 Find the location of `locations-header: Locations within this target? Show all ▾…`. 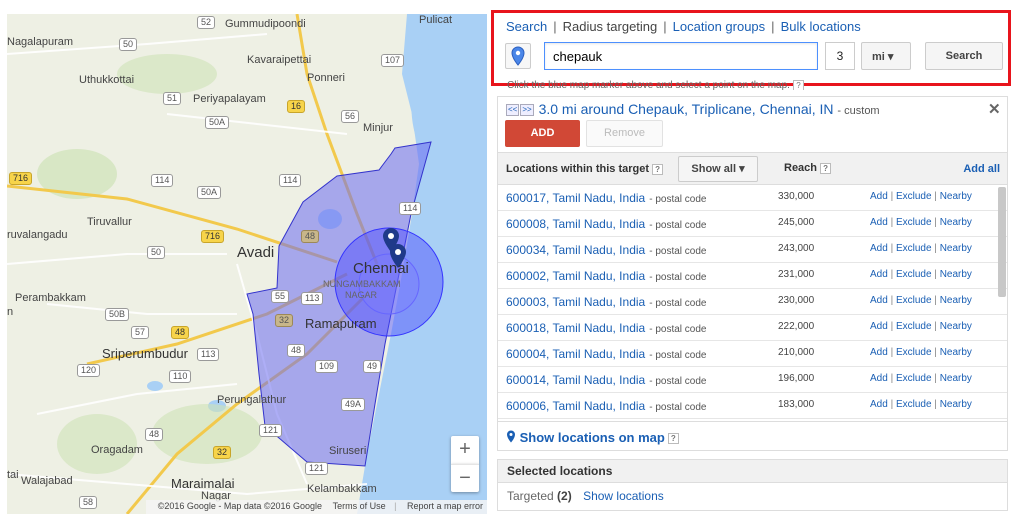

locations-header: Locations within this target? Show all ▾… is located at coordinates (752, 168).